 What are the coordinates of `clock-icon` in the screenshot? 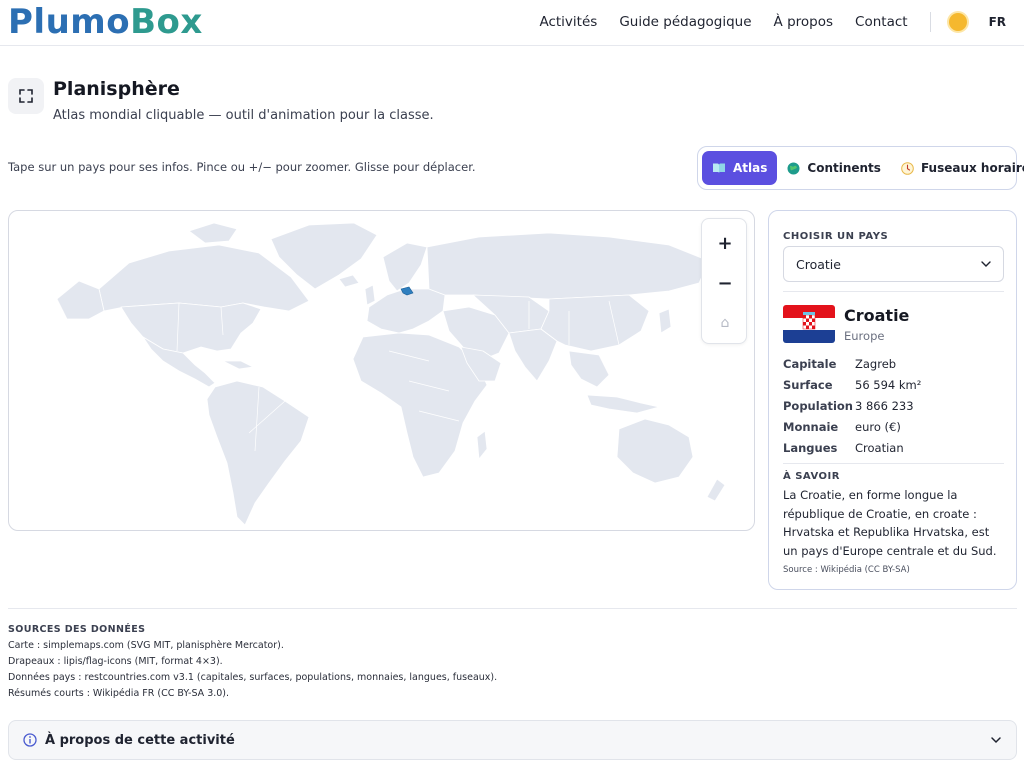 It's located at (907, 168).